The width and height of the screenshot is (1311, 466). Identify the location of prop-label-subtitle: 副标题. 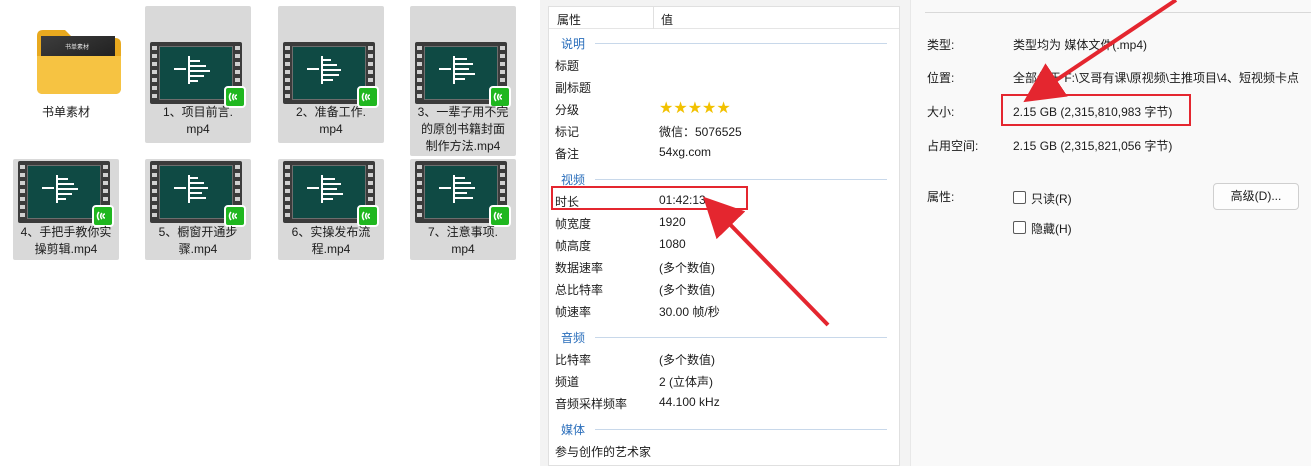
(573, 88).